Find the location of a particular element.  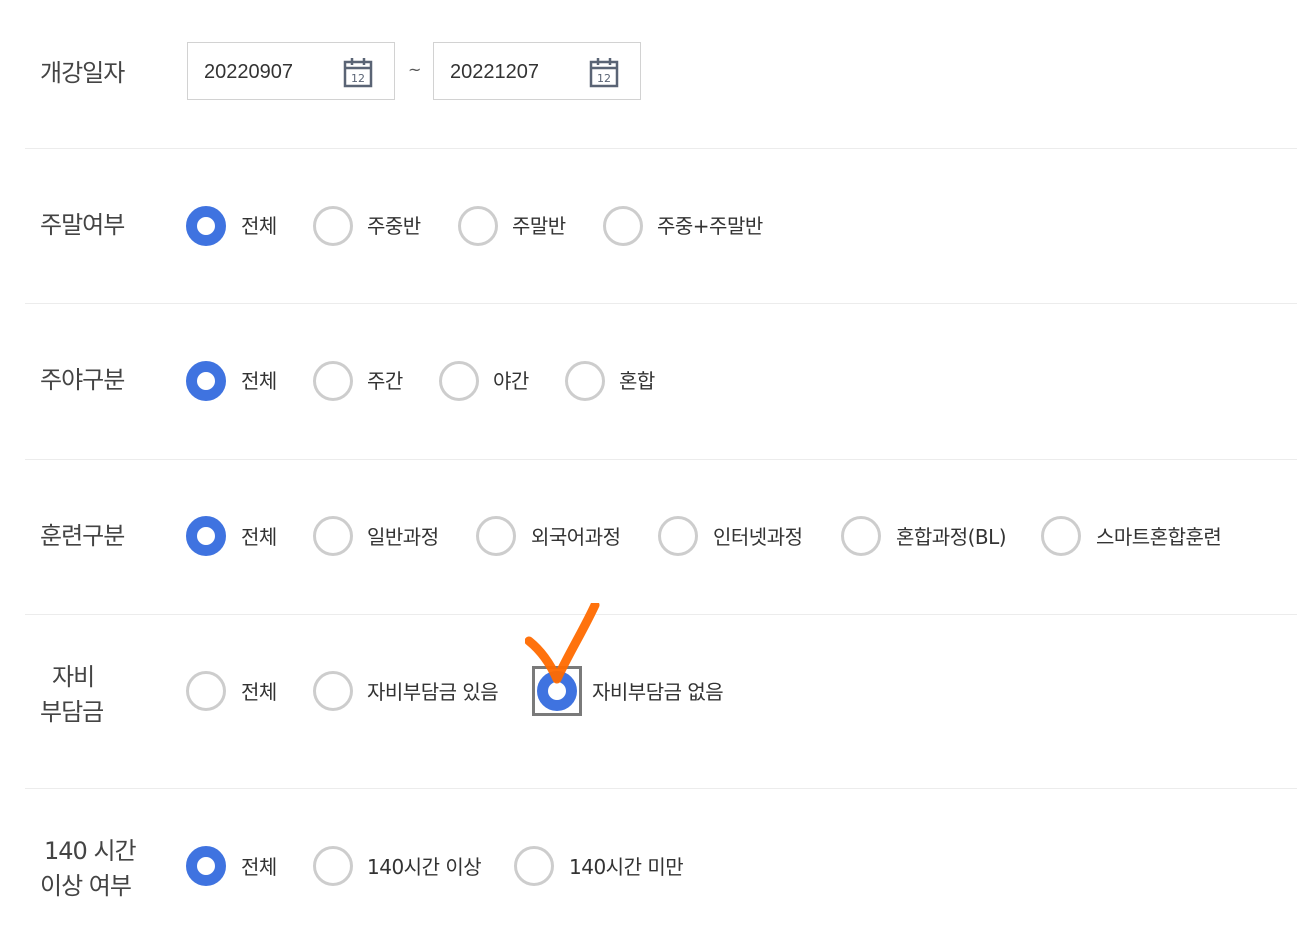

row-label-weekend: 주말여부 is located at coordinates (82, 225).